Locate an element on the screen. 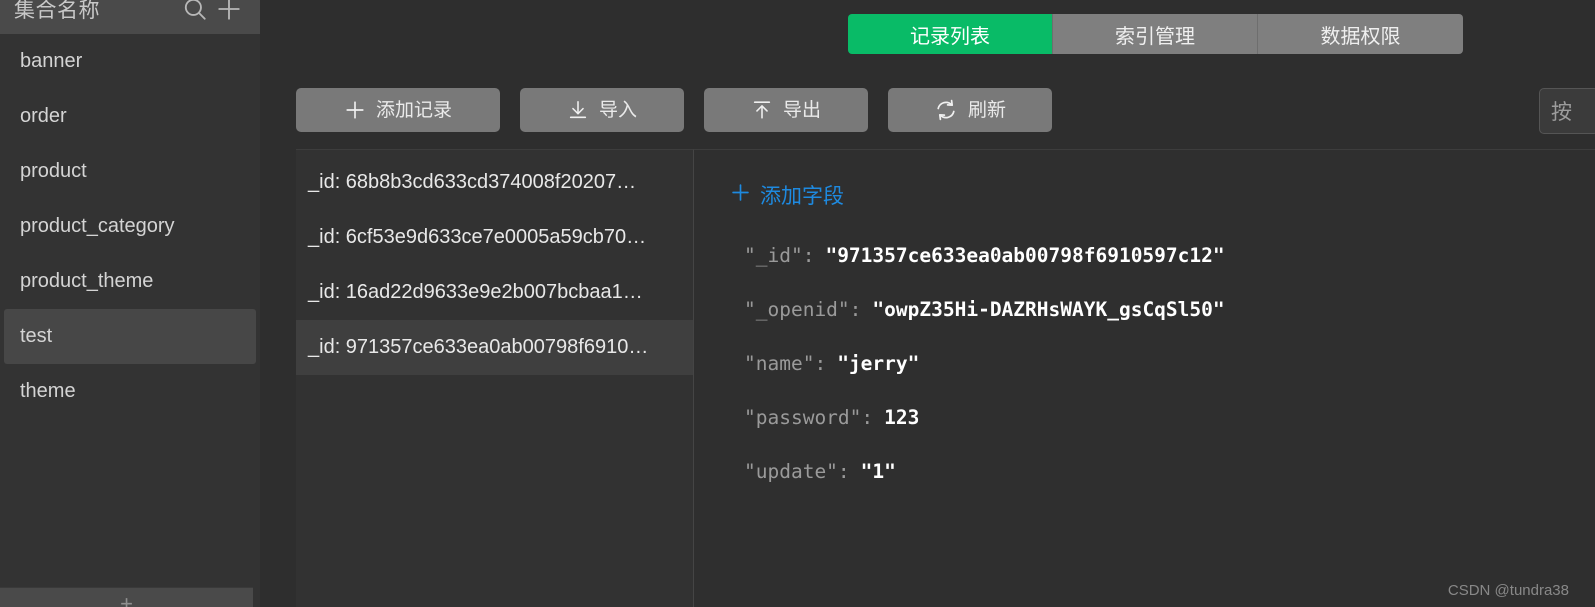 Image resolution: width=1595 pixels, height=607 pixels. json-value: "1" is located at coordinates (878, 471).